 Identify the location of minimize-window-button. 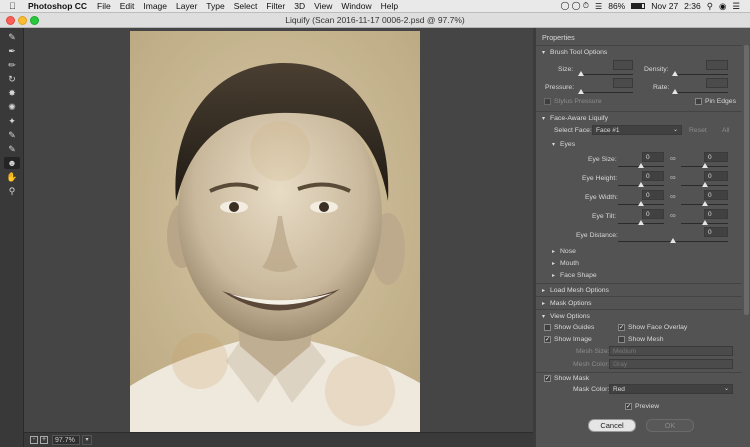
(22, 20).